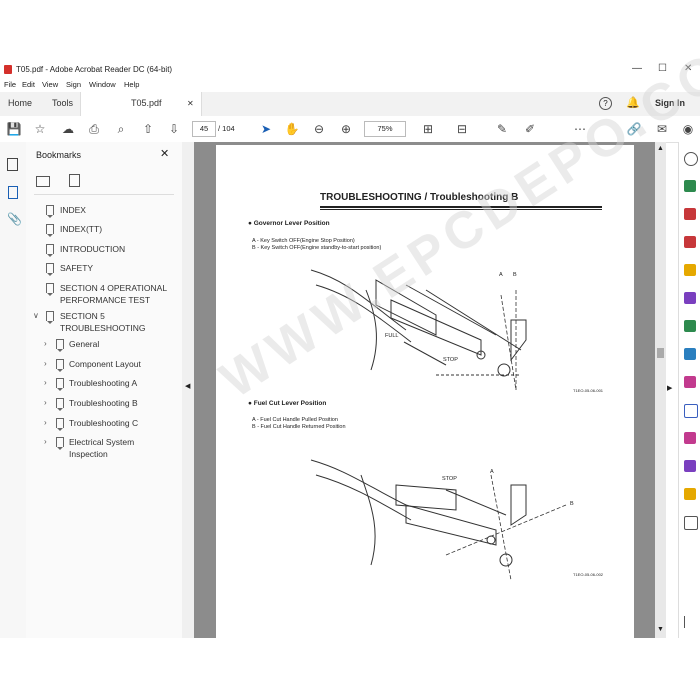 The height and width of the screenshot is (700, 700). What do you see at coordinates (385, 129) in the screenshot?
I see `zoom-select: 75%` at bounding box center [385, 129].